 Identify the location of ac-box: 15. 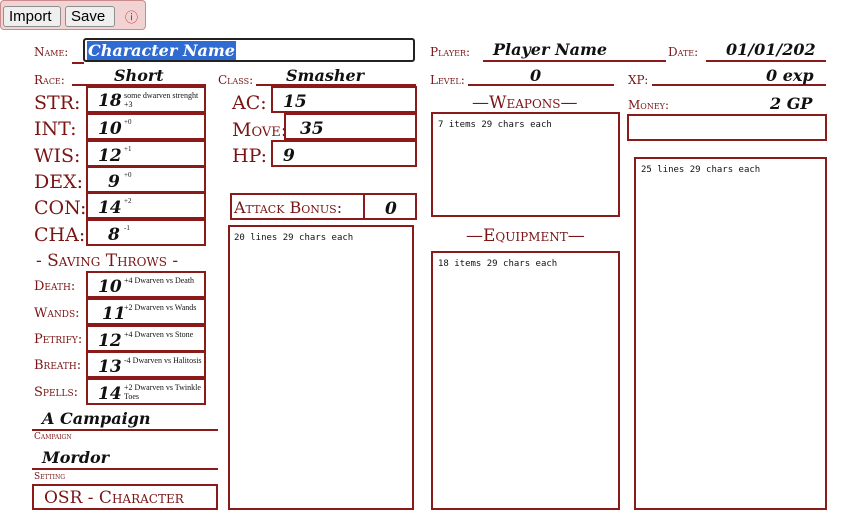
(344, 99).